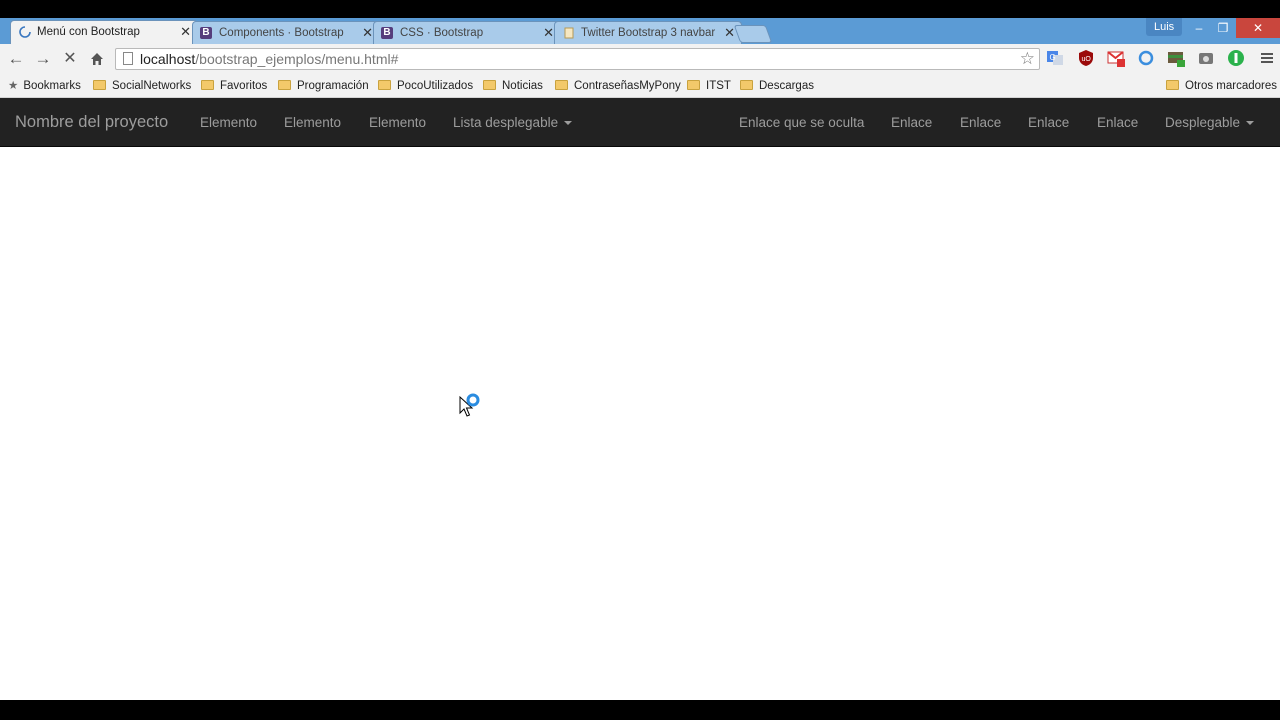 The height and width of the screenshot is (720, 1280). Describe the element at coordinates (70, 59) in the screenshot. I see `stop-loading-icon: ✕` at that location.